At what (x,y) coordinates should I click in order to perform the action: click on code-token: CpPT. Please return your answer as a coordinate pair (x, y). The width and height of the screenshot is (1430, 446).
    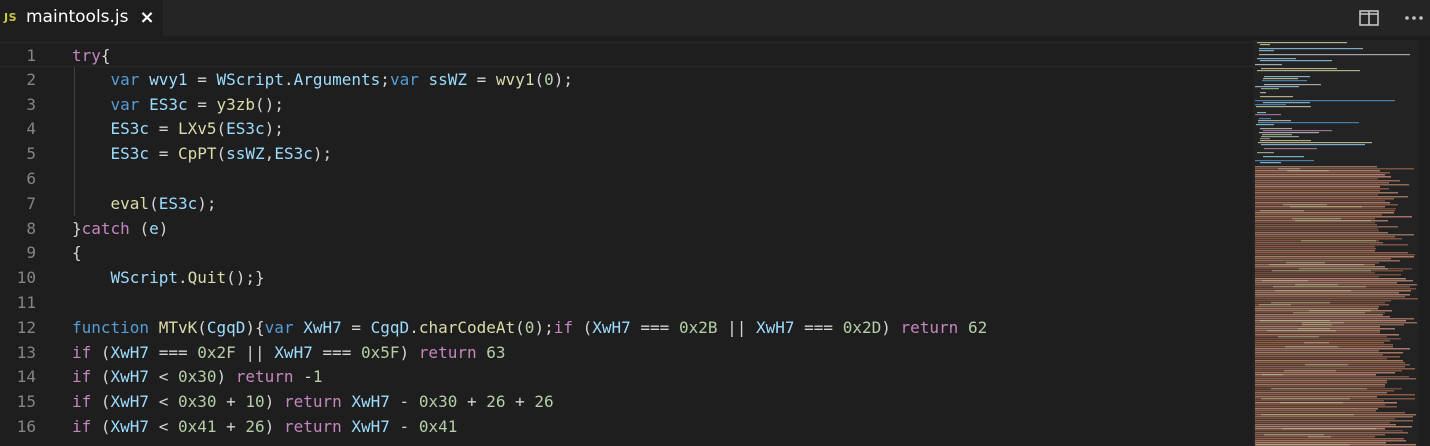
    Looking at the image, I should click on (197, 154).